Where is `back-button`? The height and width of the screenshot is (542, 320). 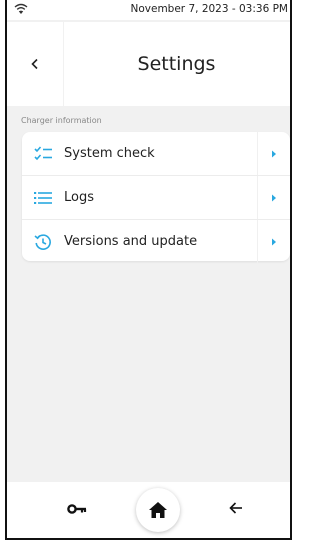
back-button is located at coordinates (35, 64).